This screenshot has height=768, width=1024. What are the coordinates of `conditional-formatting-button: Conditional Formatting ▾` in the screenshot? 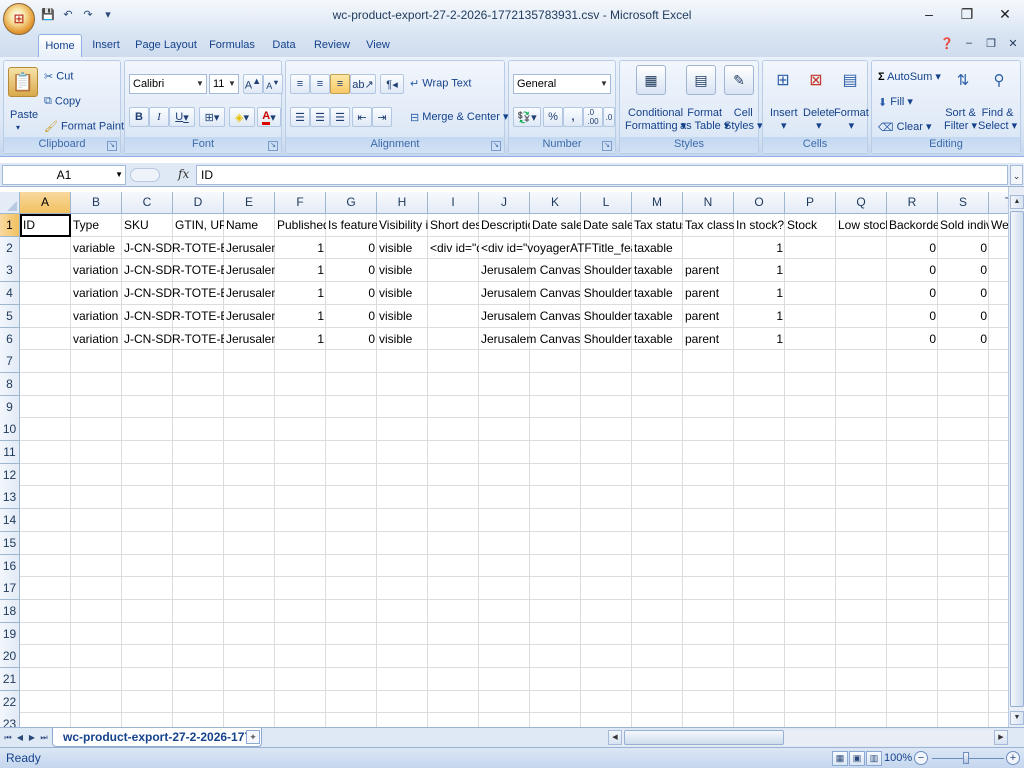 It's located at (655, 120).